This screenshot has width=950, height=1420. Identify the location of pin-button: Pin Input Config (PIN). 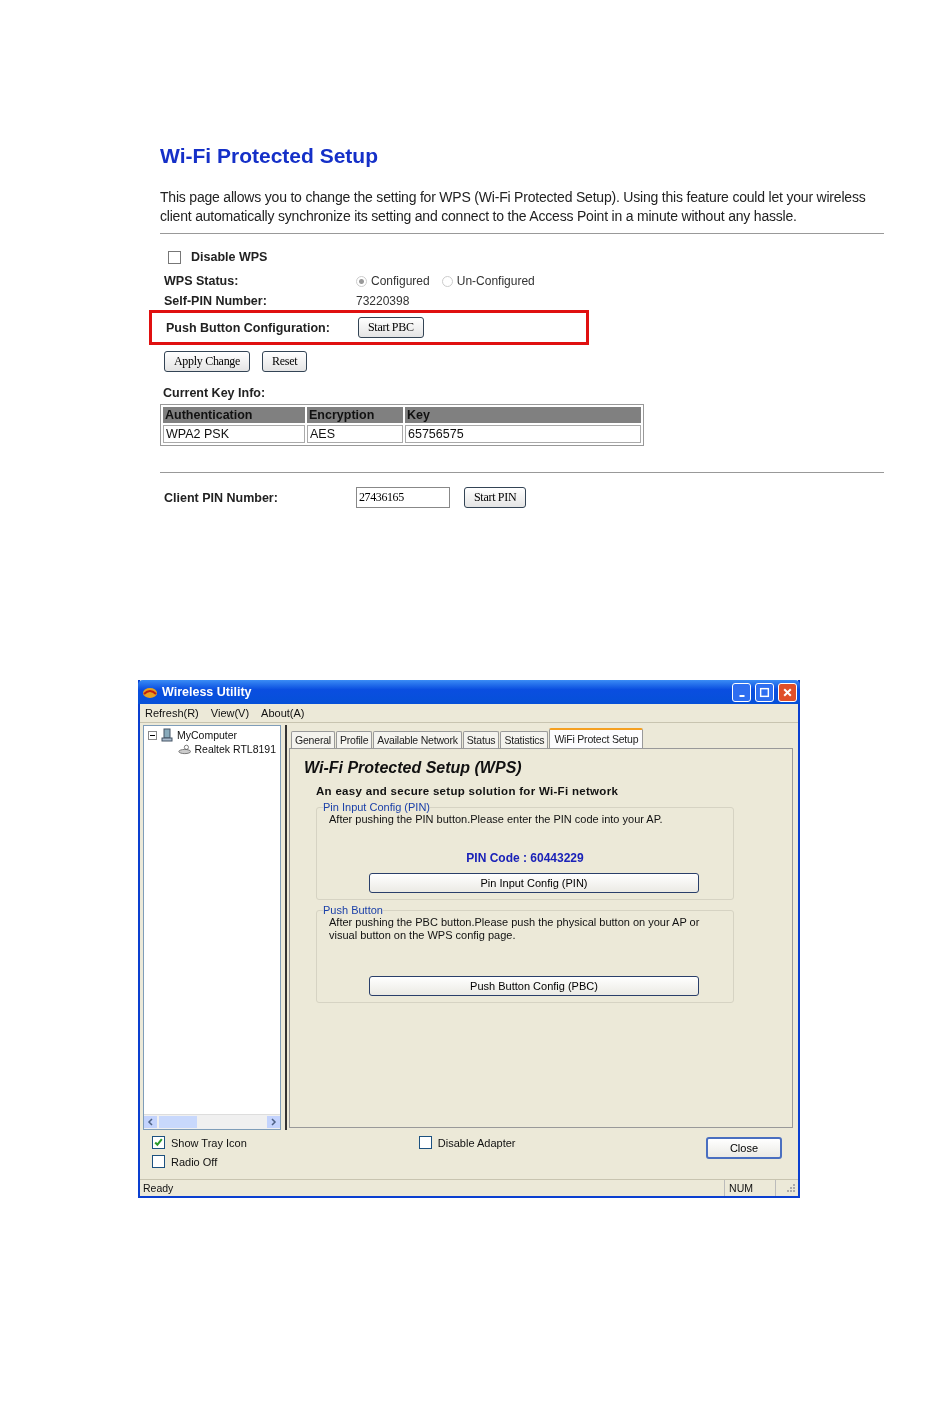
(534, 883).